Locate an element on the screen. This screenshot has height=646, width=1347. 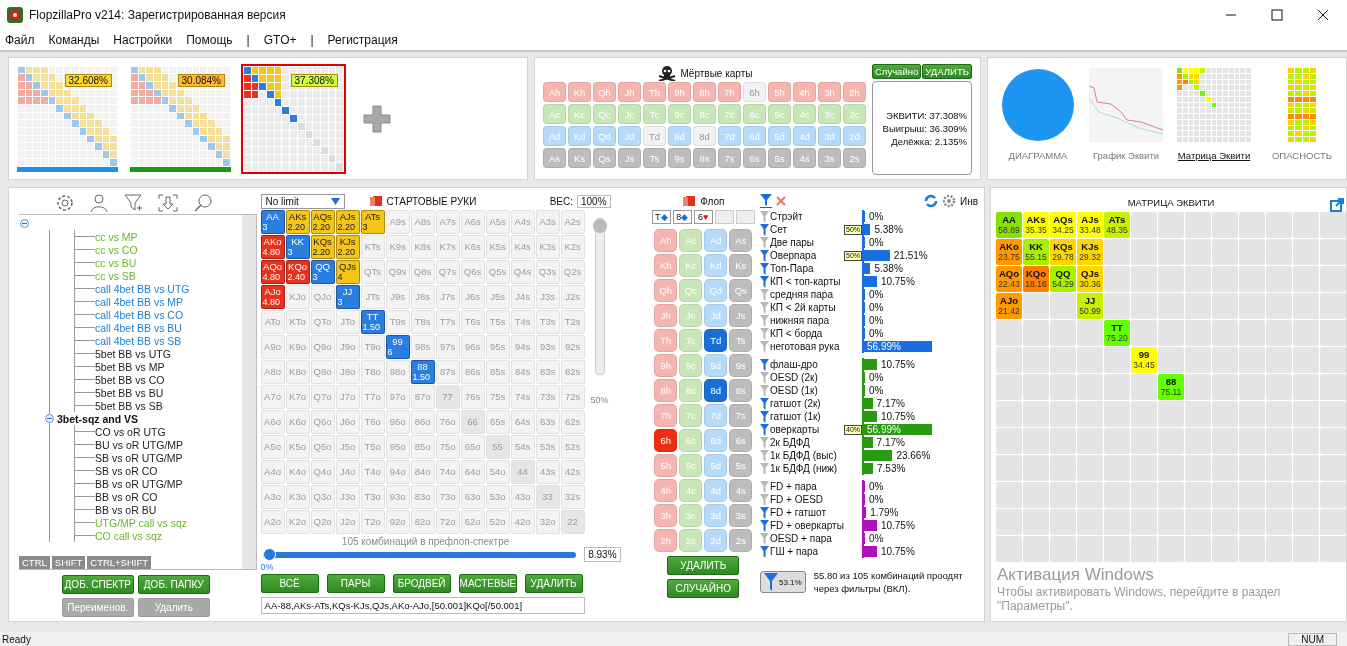
card-button: 3c is located at coordinates (829, 114).